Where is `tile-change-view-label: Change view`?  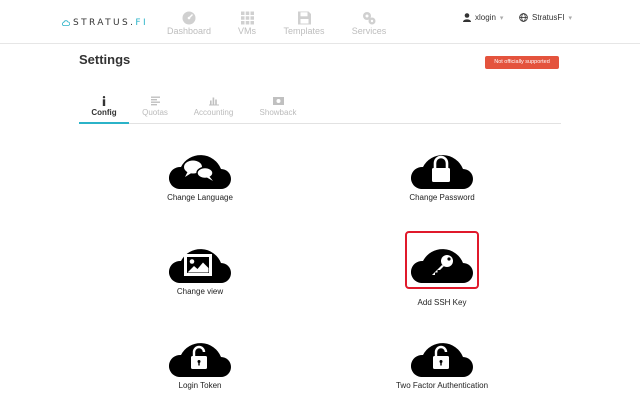
tile-change-view-label: Change view is located at coordinates (200, 291).